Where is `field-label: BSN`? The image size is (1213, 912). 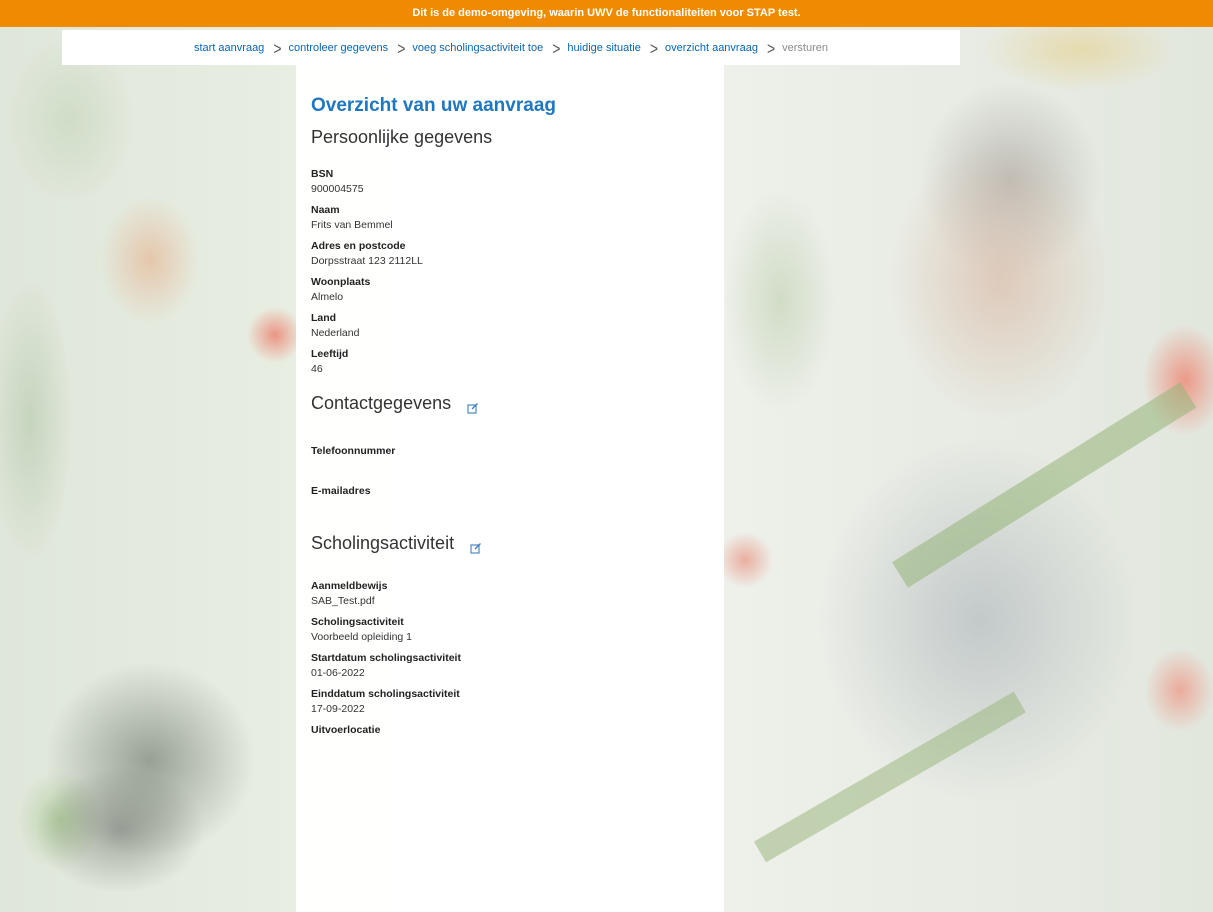 field-label: BSN is located at coordinates (322, 174).